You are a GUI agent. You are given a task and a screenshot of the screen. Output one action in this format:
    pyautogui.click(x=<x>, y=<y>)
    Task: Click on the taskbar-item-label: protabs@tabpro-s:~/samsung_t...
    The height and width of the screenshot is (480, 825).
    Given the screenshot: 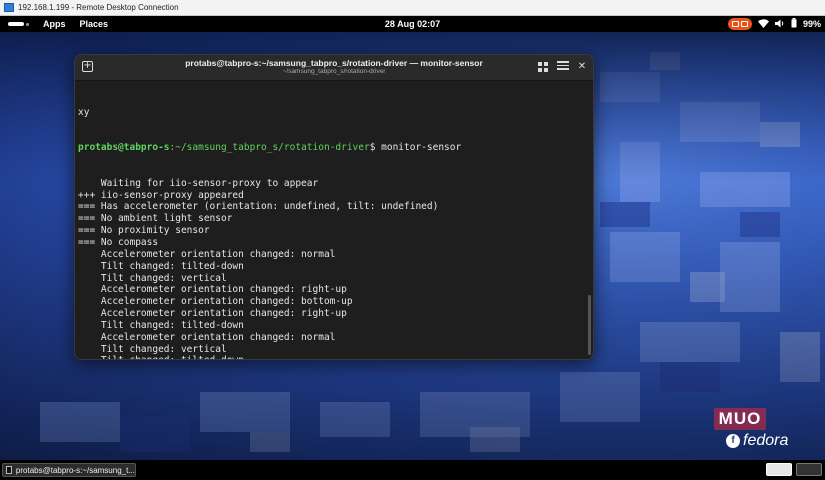 What is the action you would take?
    pyautogui.click(x=75, y=470)
    